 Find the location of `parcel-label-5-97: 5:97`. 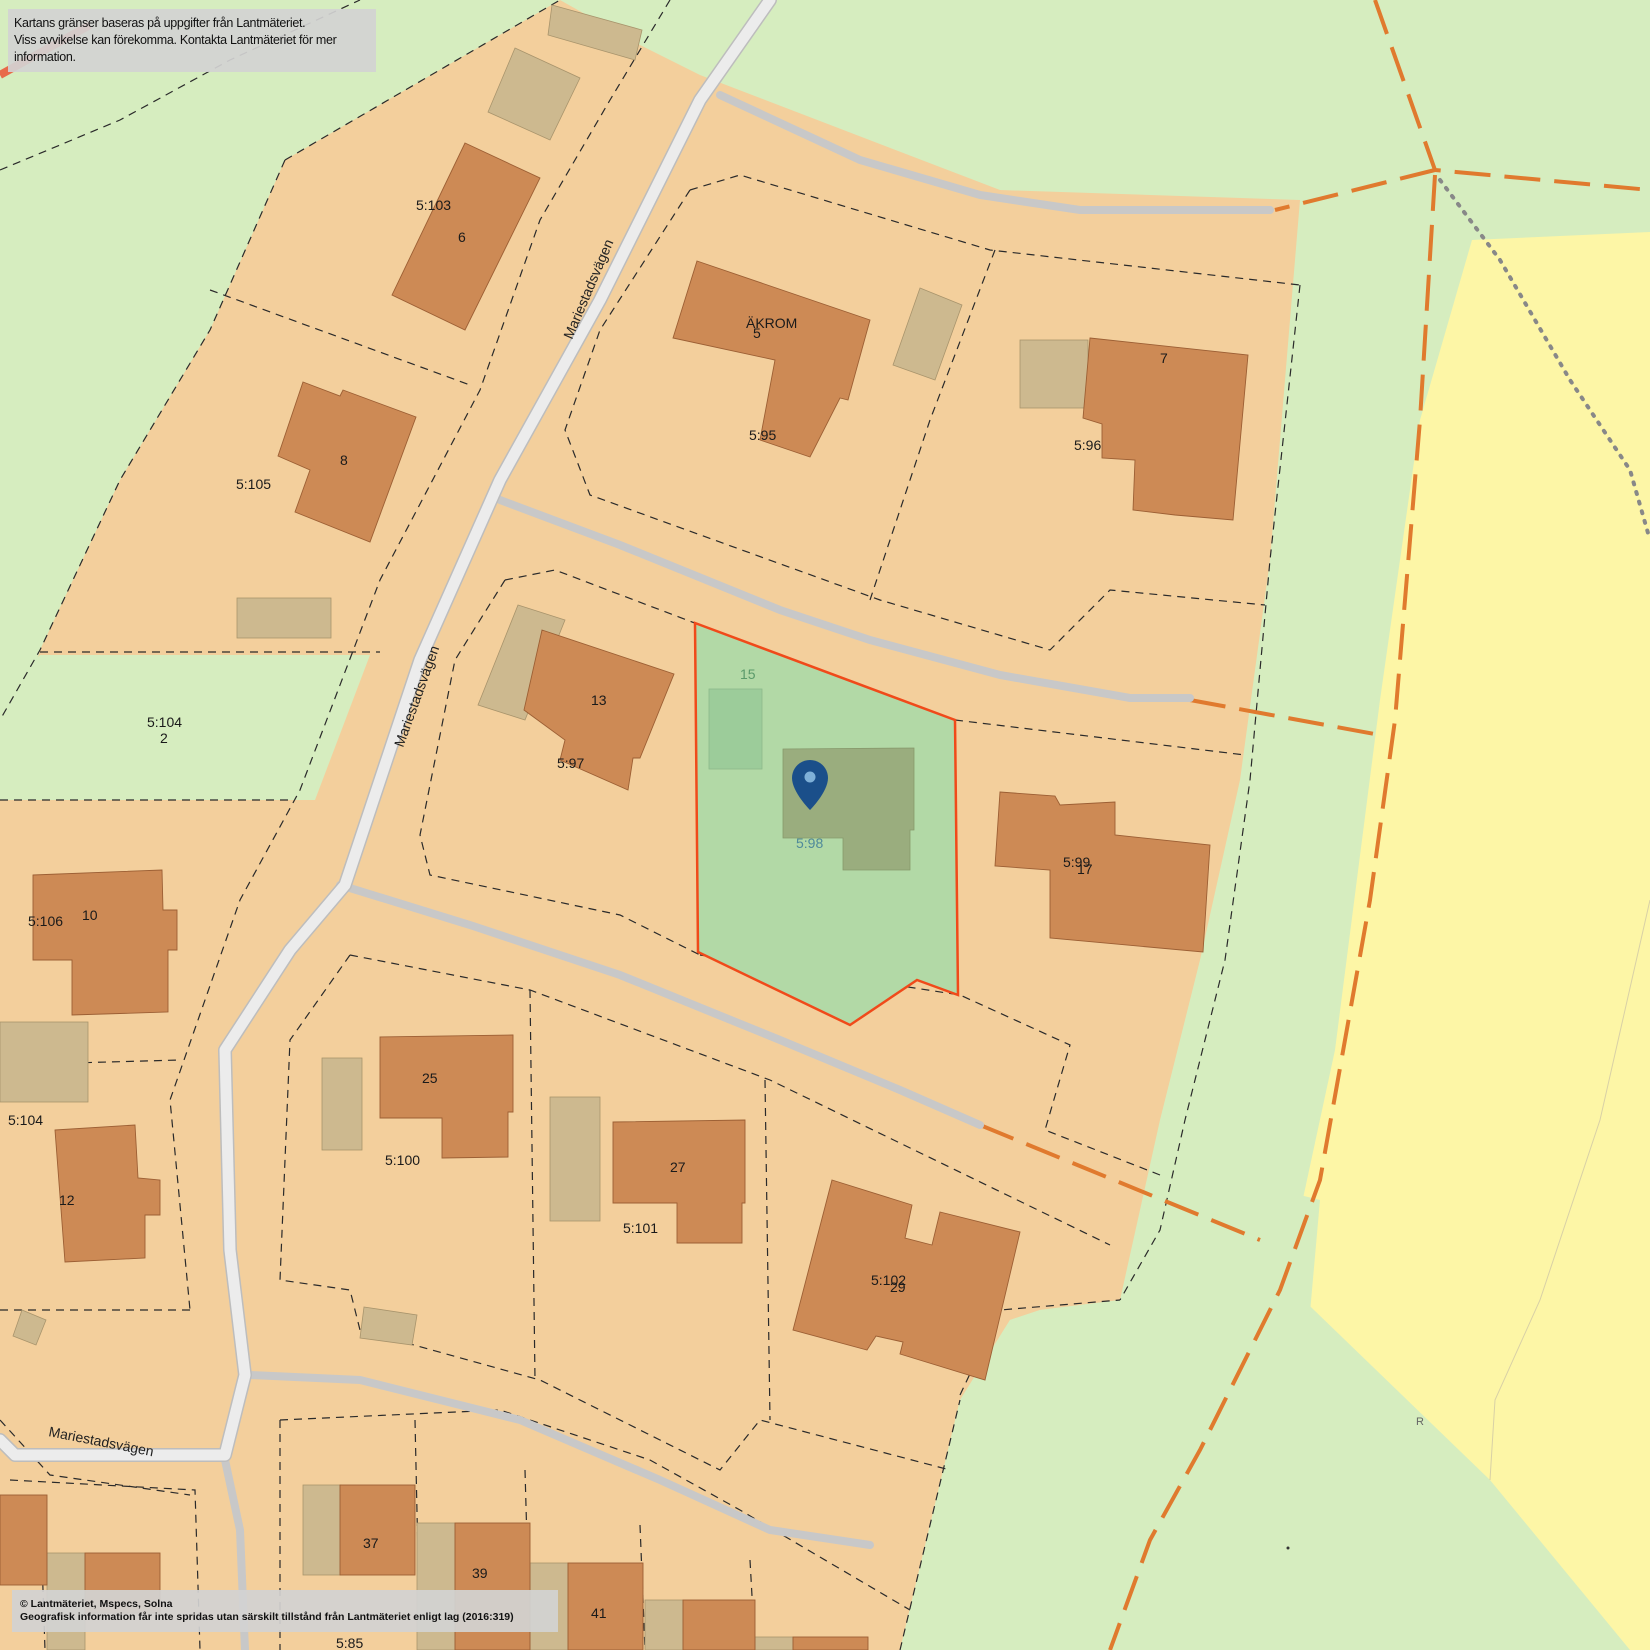

parcel-label-5-97: 5:97 is located at coordinates (570, 763).